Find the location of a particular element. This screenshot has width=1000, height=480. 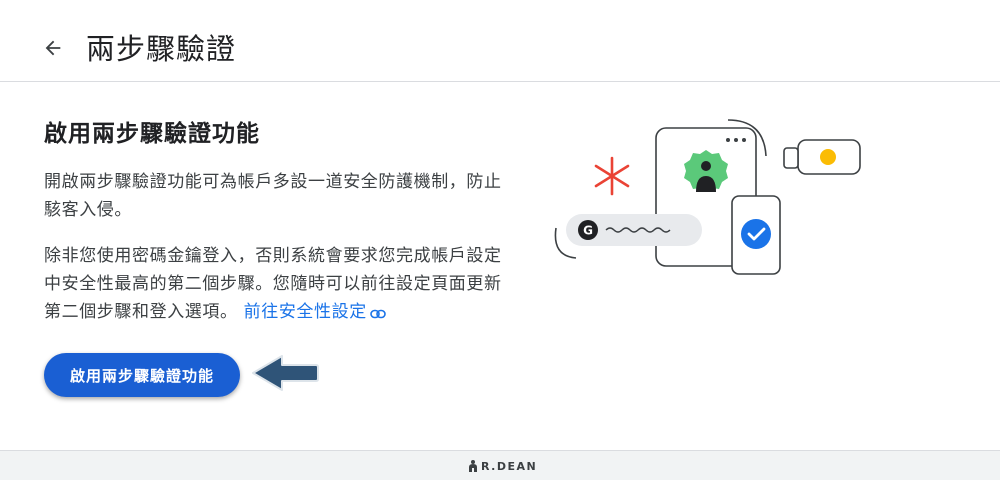

back-button is located at coordinates (53, 48).